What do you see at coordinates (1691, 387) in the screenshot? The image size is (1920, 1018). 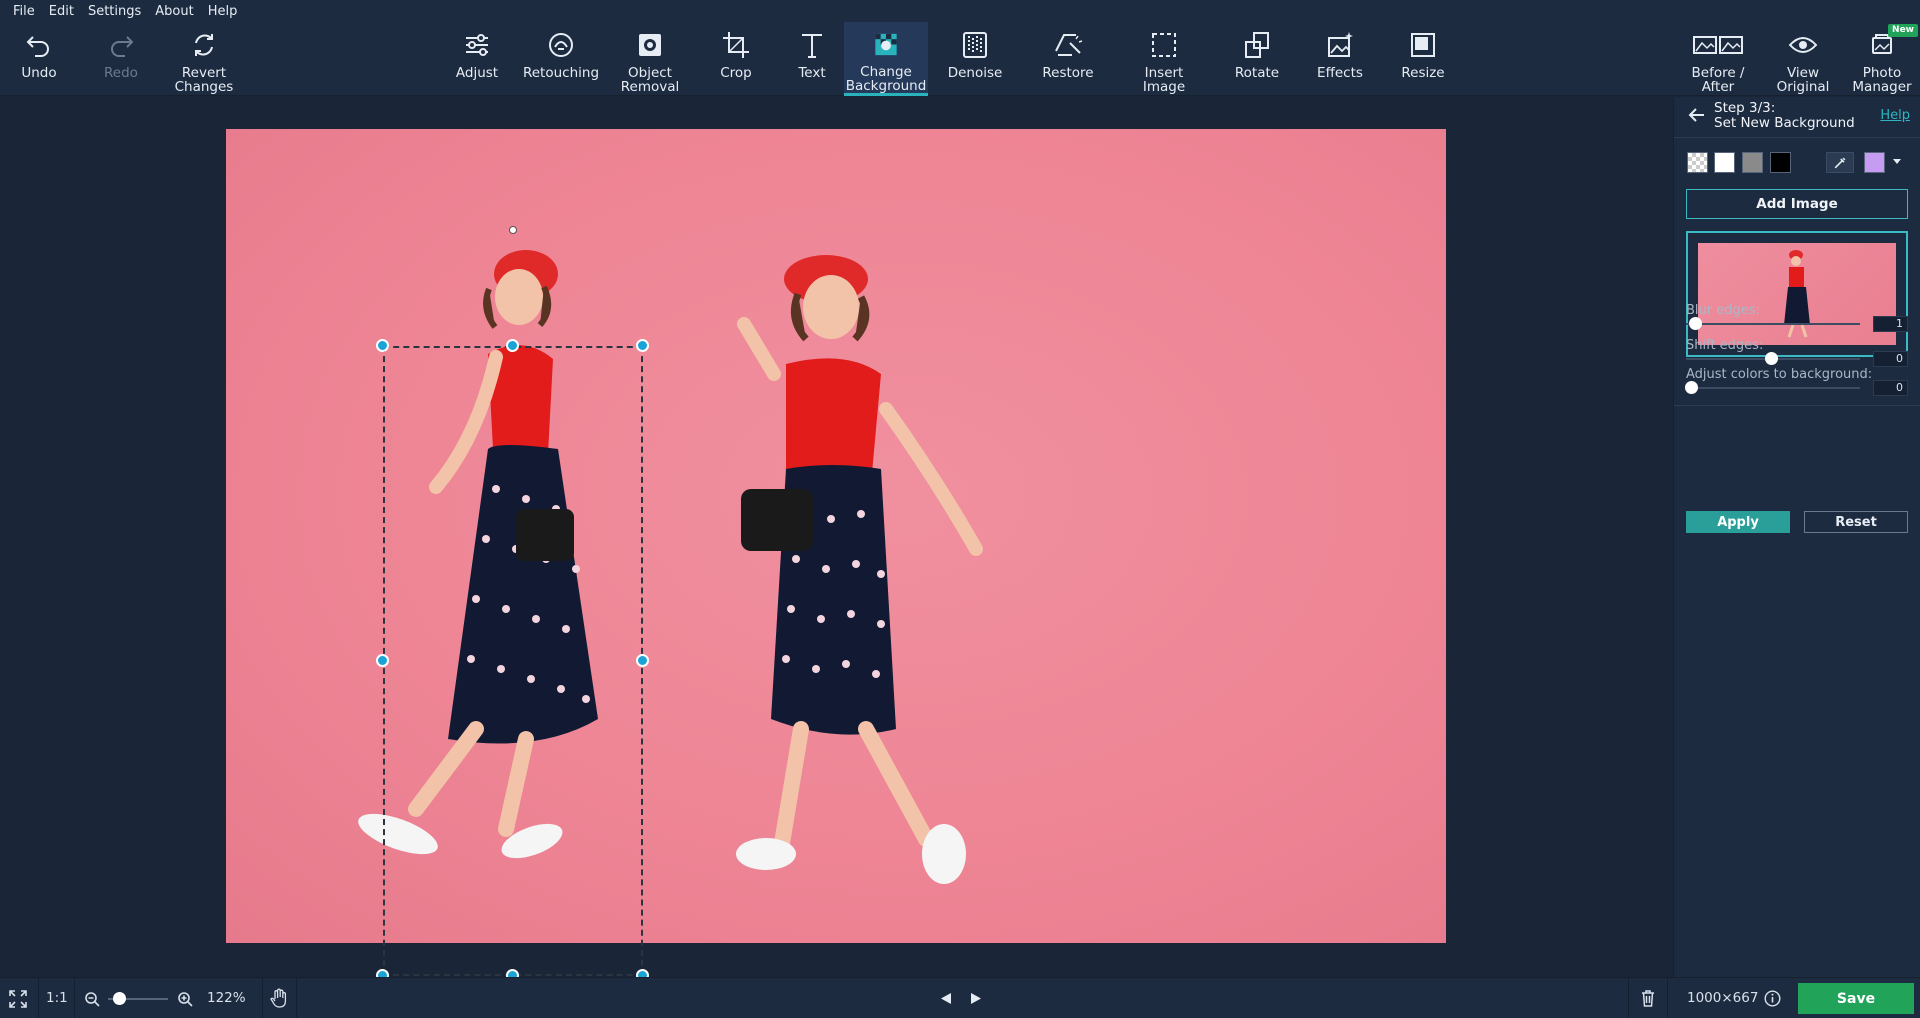 I see `adjust-colors-knob` at bounding box center [1691, 387].